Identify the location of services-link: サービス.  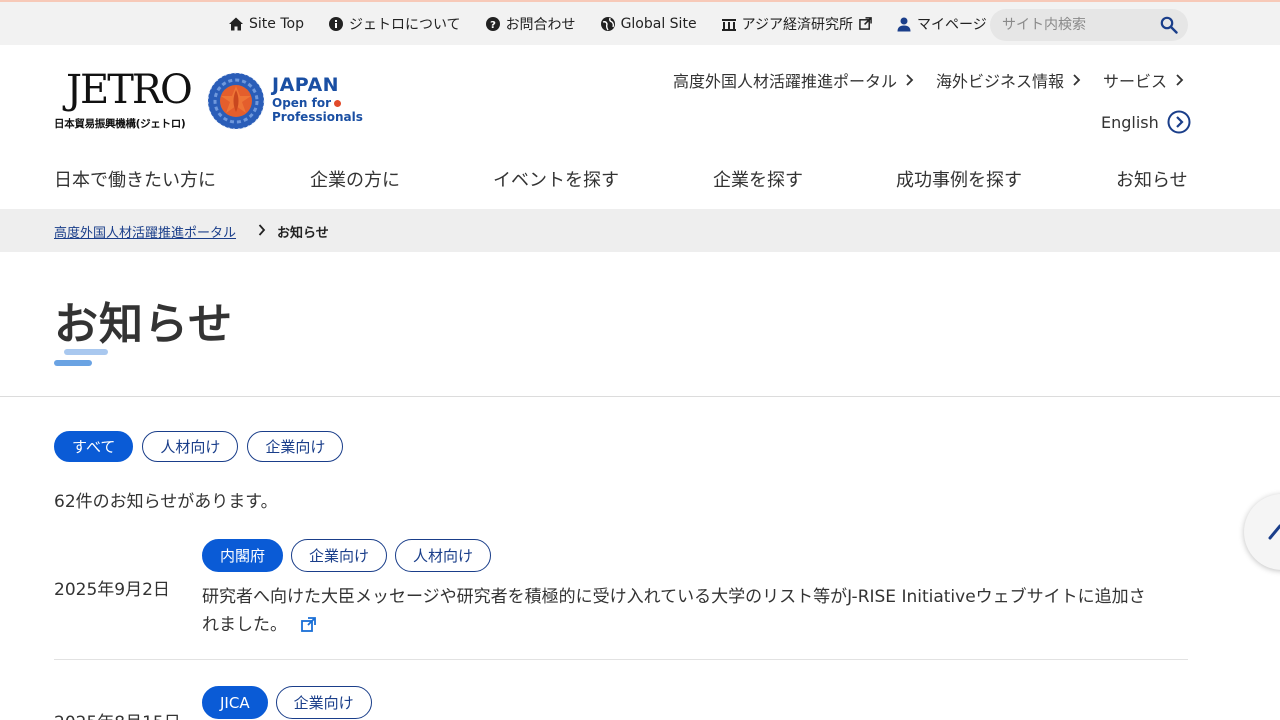
(1143, 80).